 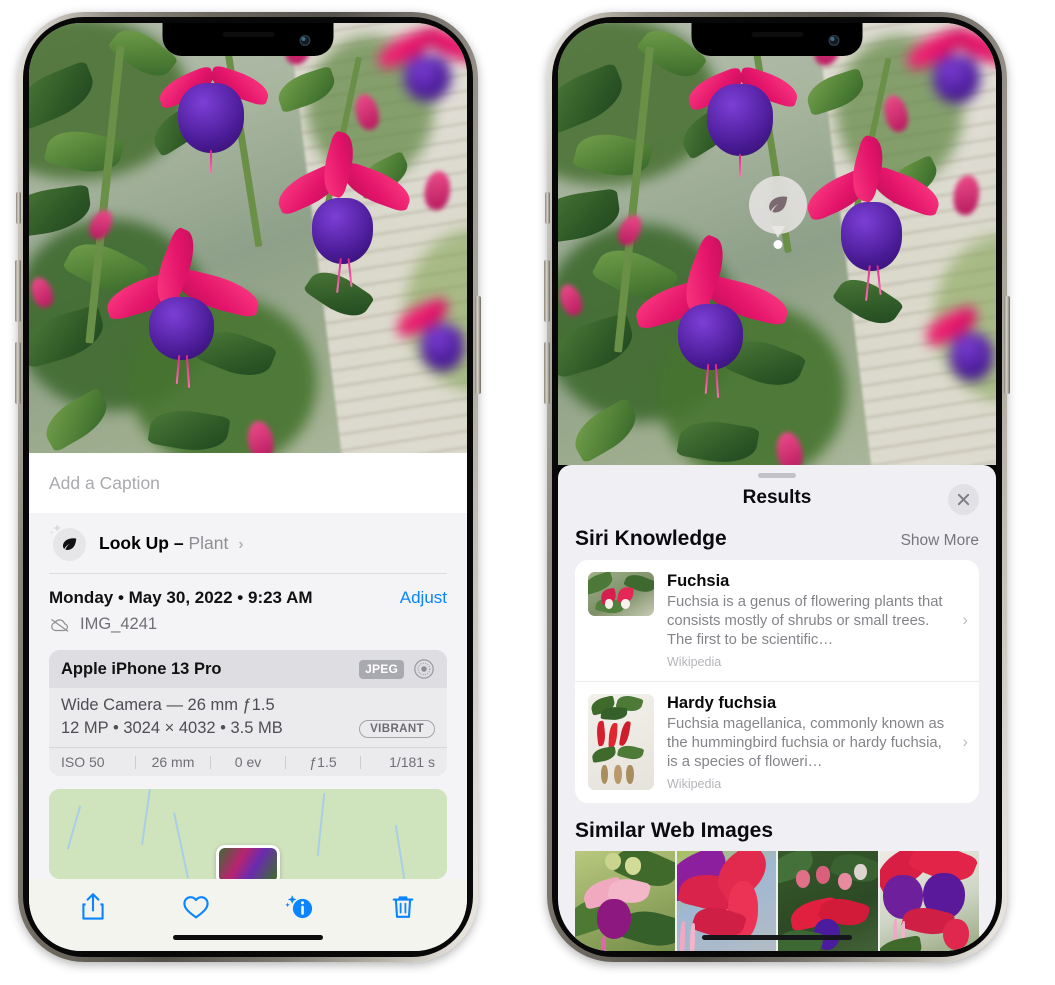 What do you see at coordinates (777, 39) in the screenshot?
I see `right-phone-notch` at bounding box center [777, 39].